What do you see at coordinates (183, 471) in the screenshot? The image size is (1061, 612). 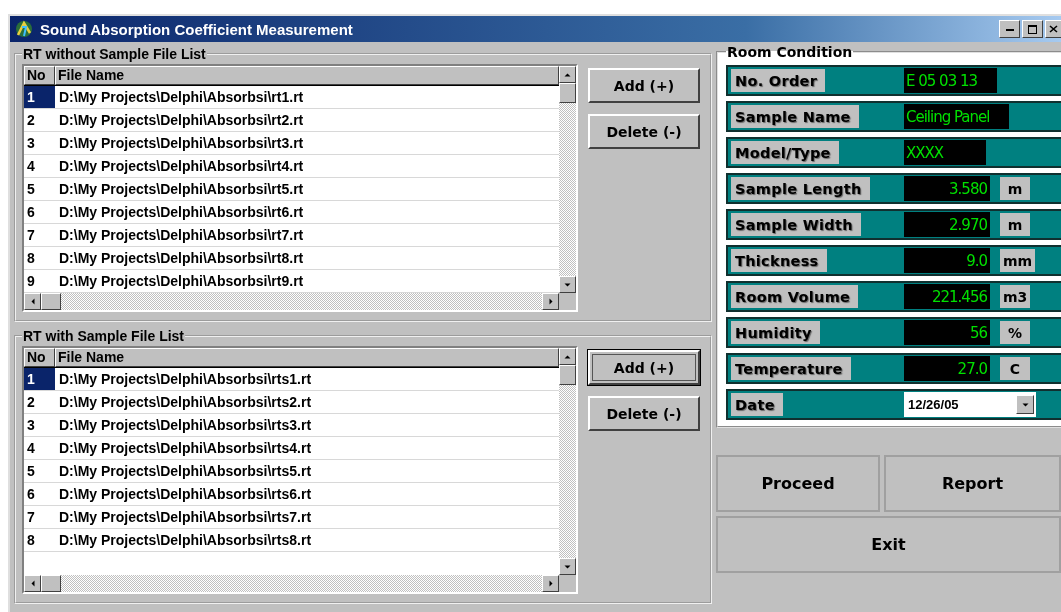 I see `file-name: D:\My Projects\Delphi\Absorbsi\rts5.rt` at bounding box center [183, 471].